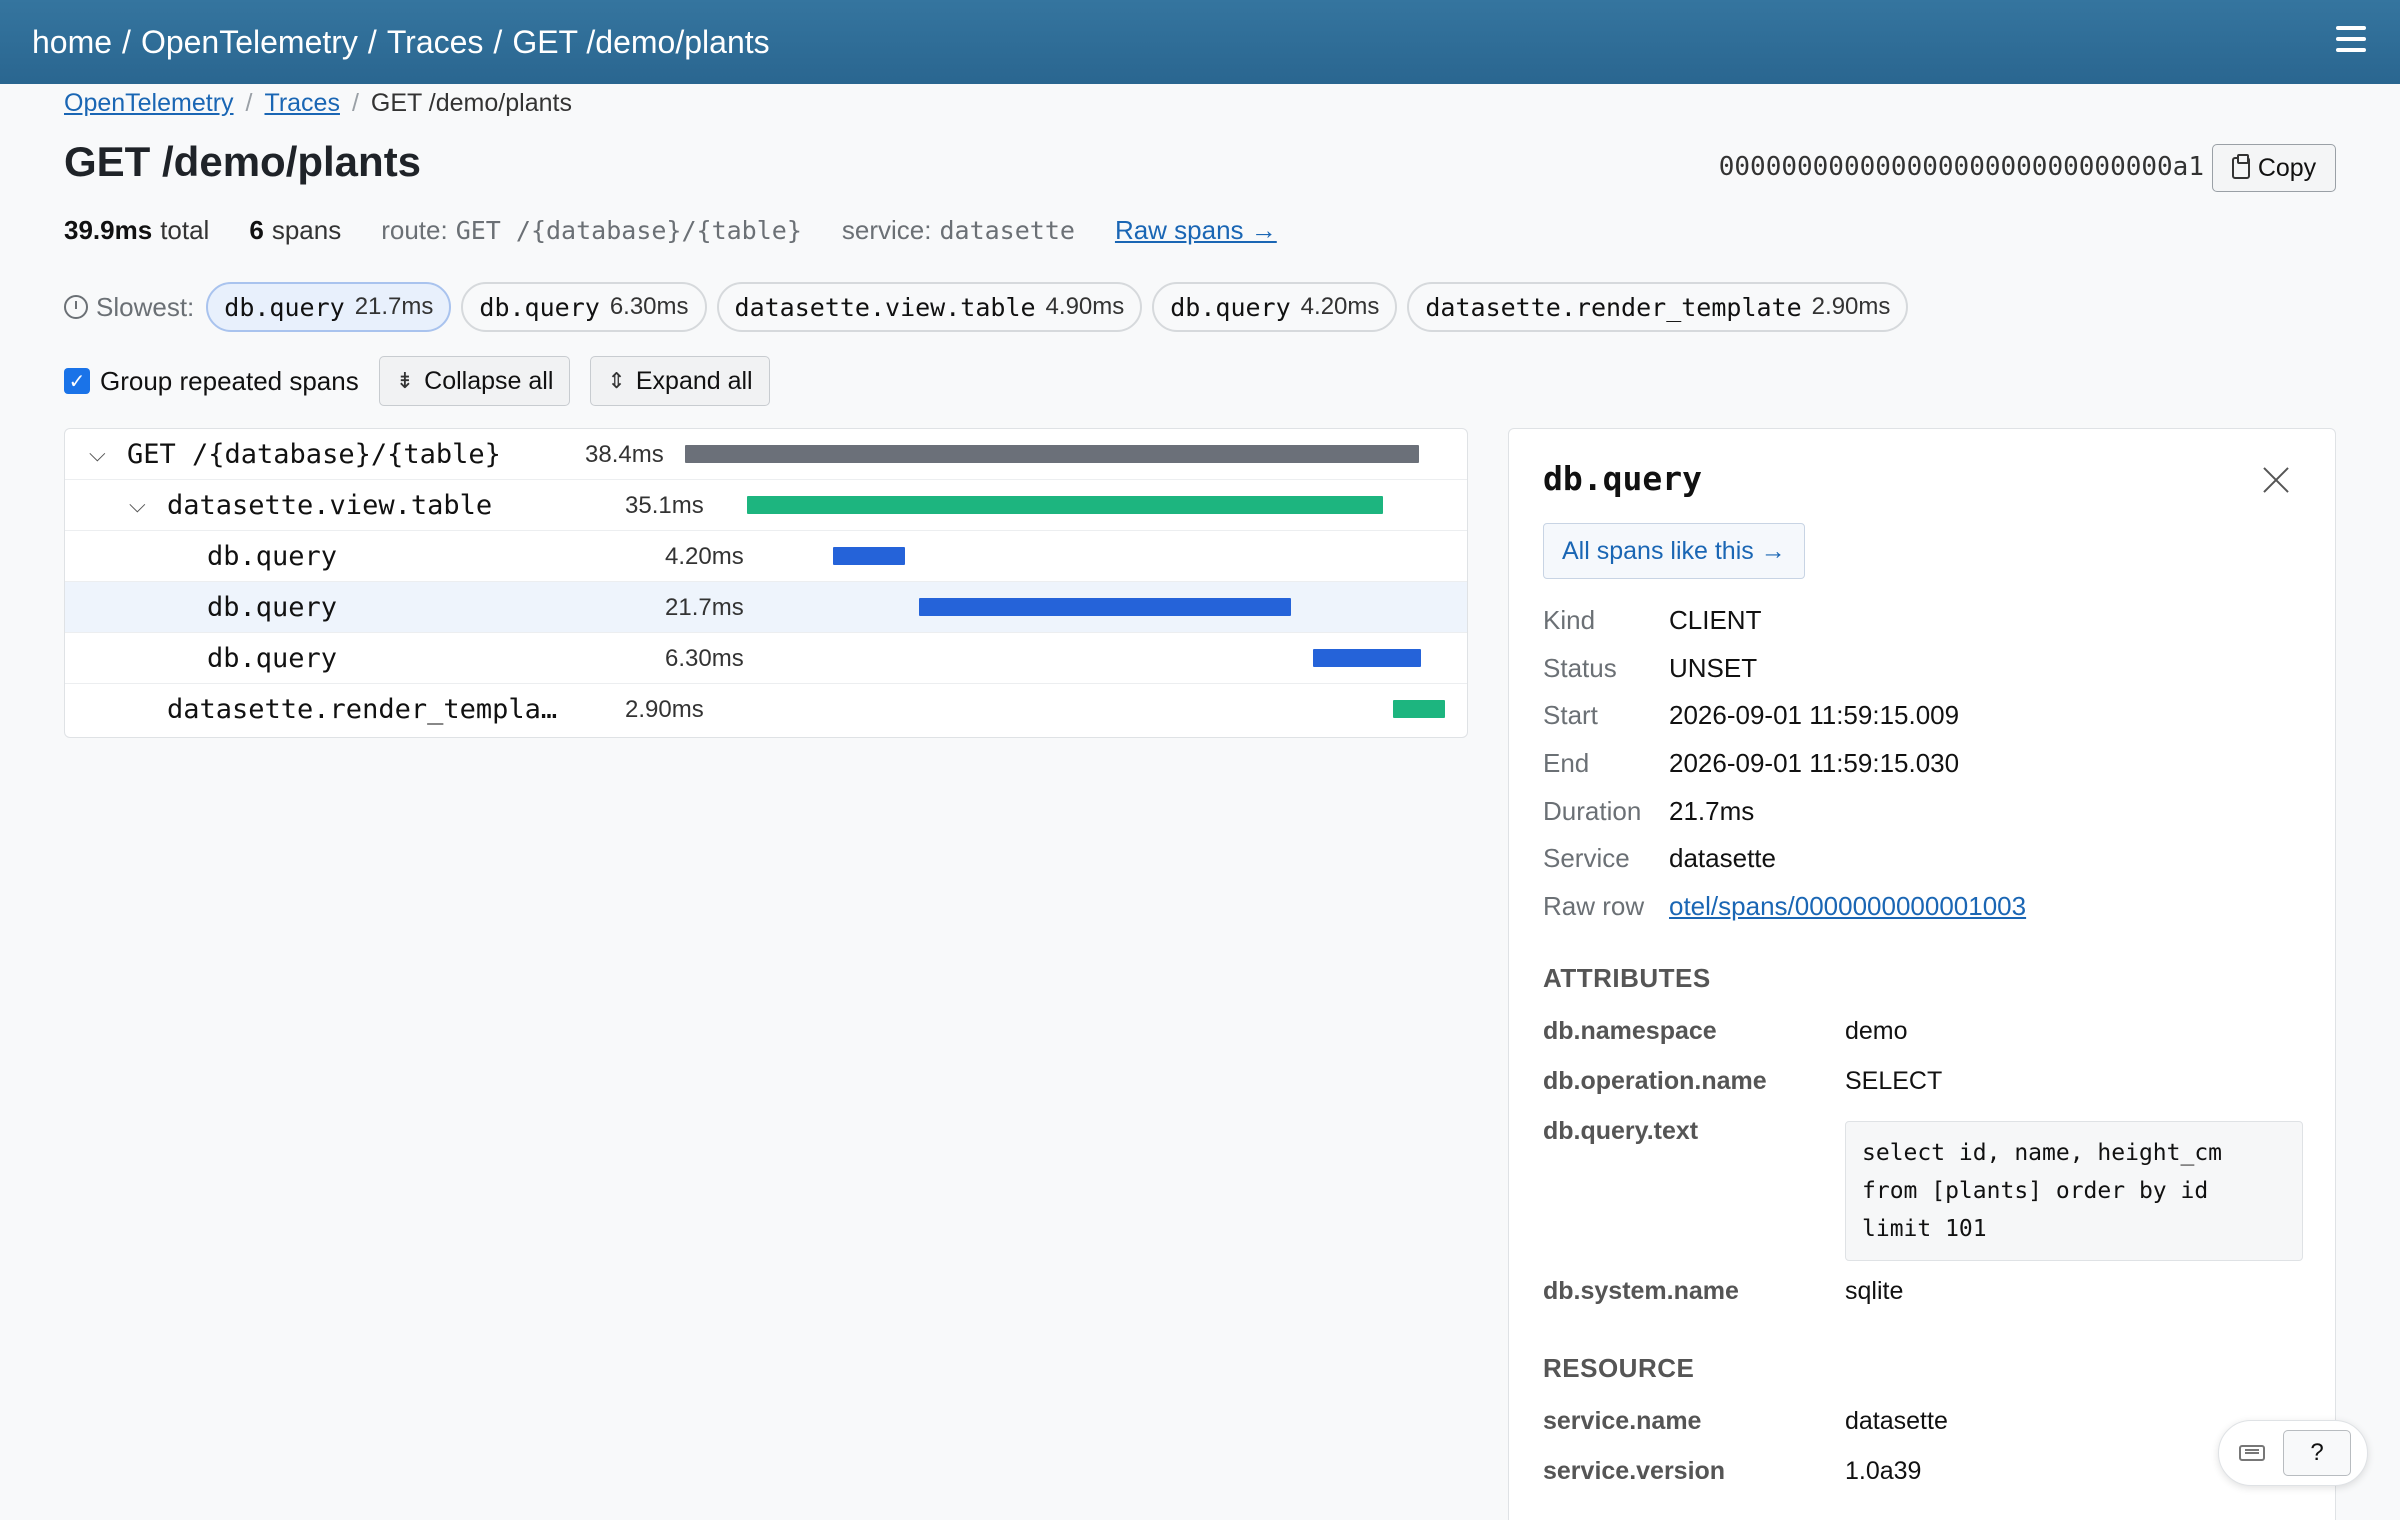 Image resolution: width=2400 pixels, height=1520 pixels. I want to click on resource-value: 1.0a39, so click(1883, 1471).